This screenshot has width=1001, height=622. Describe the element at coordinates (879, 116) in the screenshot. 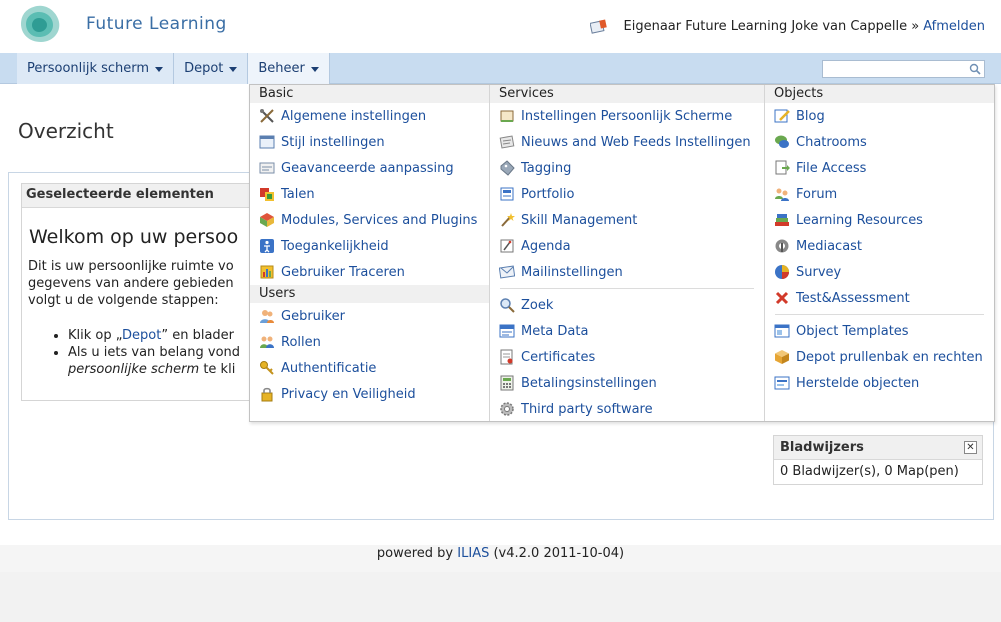

I see `menu-item-blog: Blog` at that location.